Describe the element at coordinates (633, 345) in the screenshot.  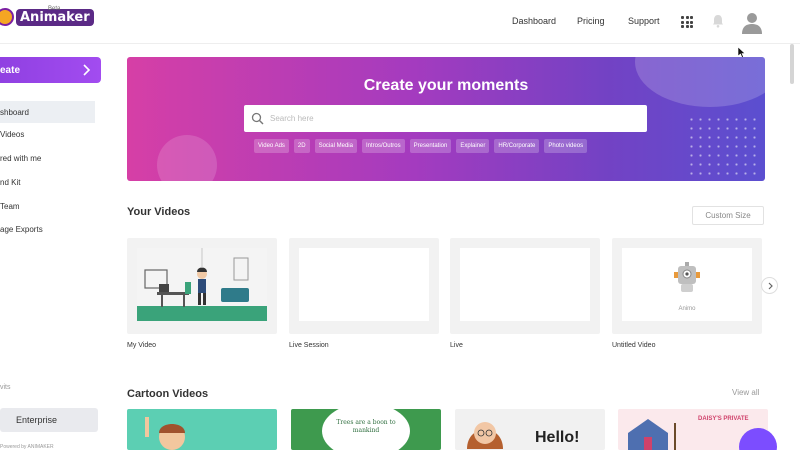
I see `video-title: Untitled Video` at that location.